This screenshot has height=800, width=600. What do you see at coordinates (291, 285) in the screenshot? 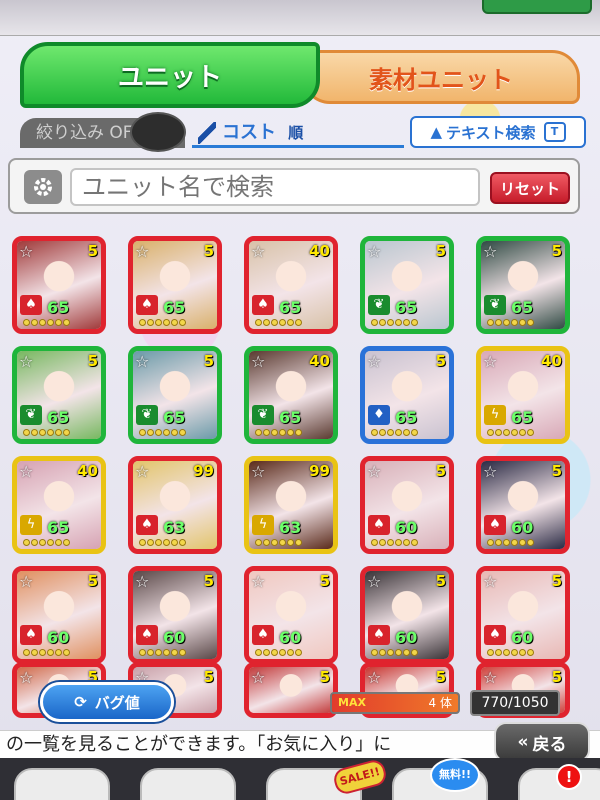
I see `unit-card: ☆ 40 ♠ 65` at bounding box center [291, 285].